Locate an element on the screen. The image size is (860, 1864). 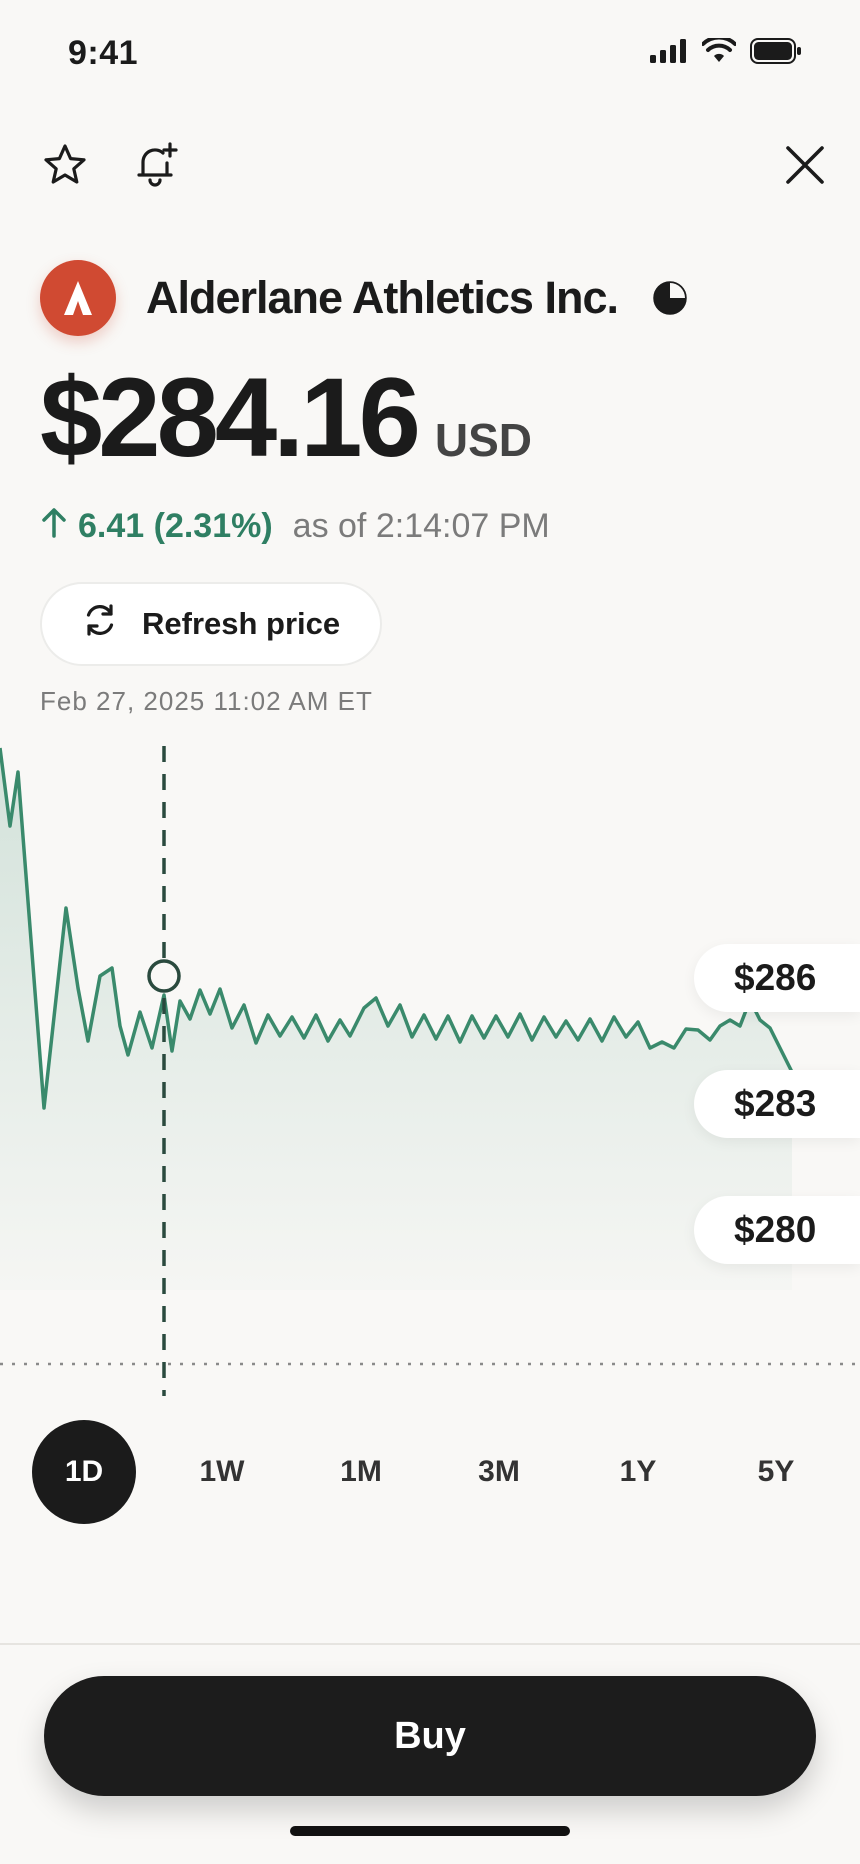
refresh-icon is located at coordinates (100, 624).